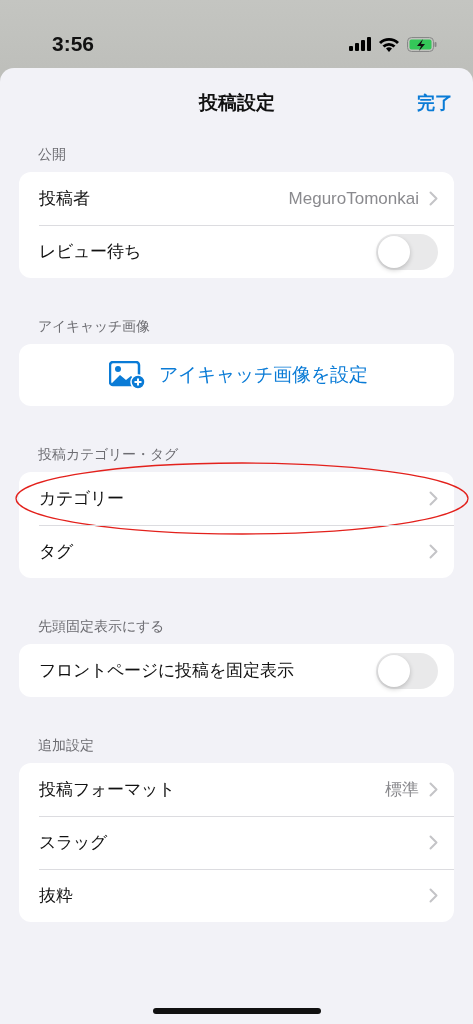 Image resolution: width=473 pixels, height=1024 pixels. Describe the element at coordinates (236, 375) in the screenshot. I see `set-image-button: アイキャッチ画像を設定` at that location.